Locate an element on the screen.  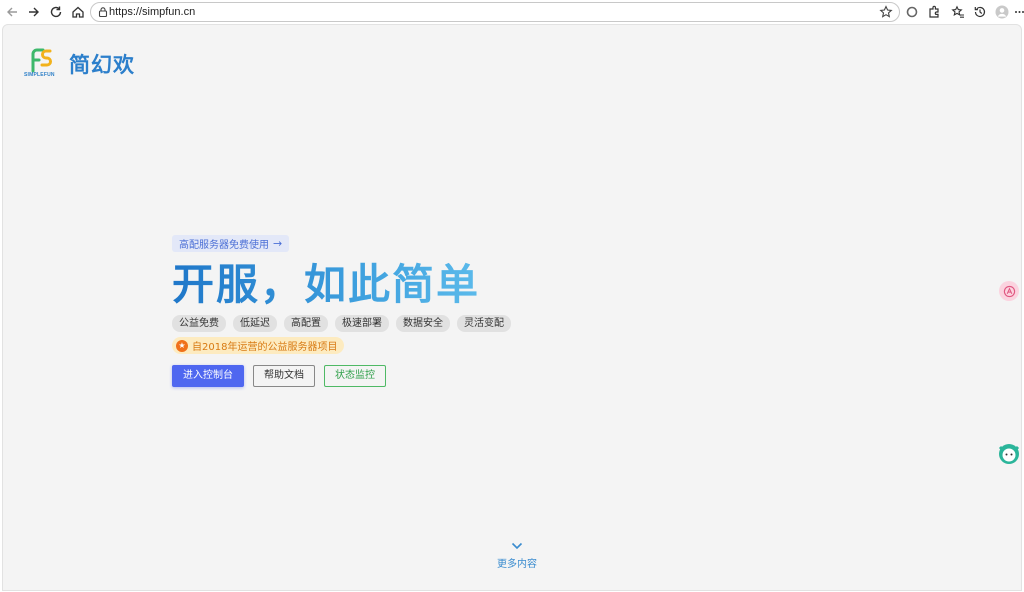
notice-badge: ★ 自2018年运营的公益服务器项目 is located at coordinates (258, 345).